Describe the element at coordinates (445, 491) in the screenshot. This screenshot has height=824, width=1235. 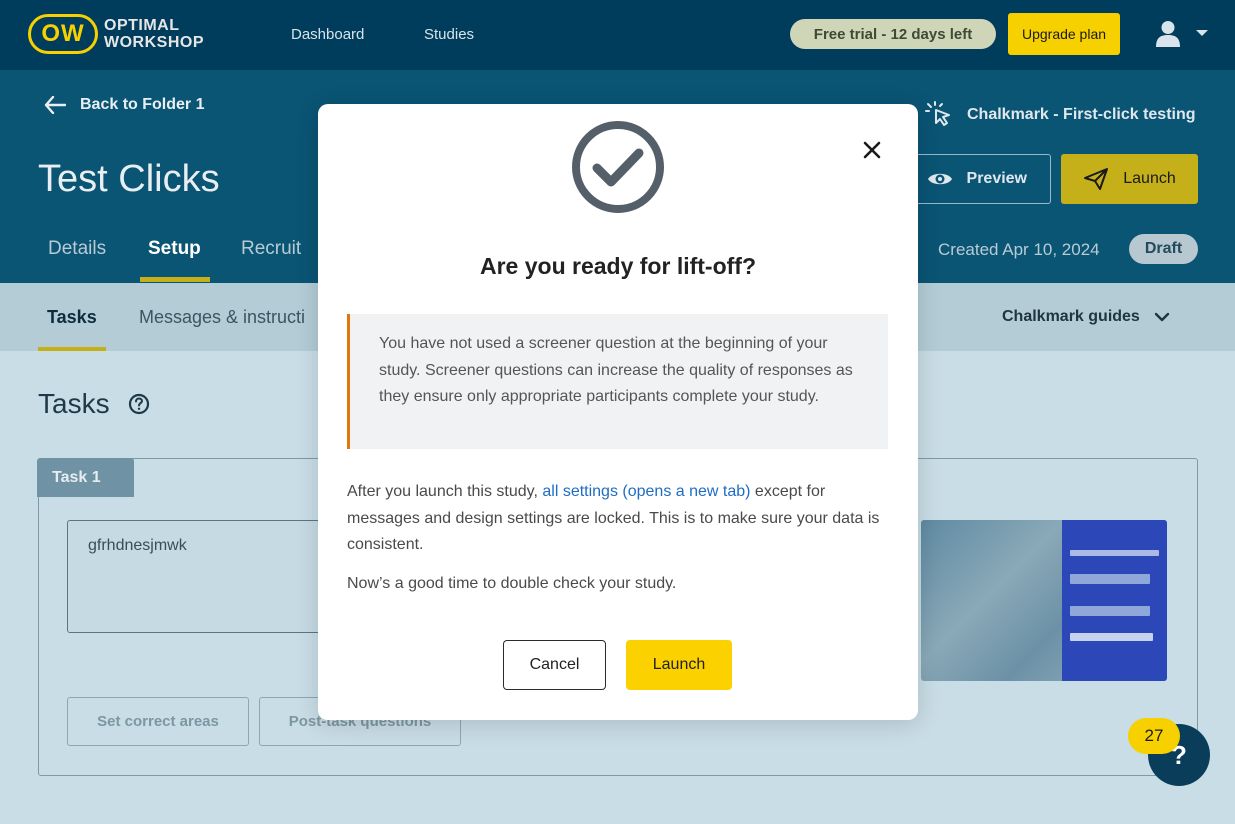
I see `para-text-before: After you launch this study,` at that location.